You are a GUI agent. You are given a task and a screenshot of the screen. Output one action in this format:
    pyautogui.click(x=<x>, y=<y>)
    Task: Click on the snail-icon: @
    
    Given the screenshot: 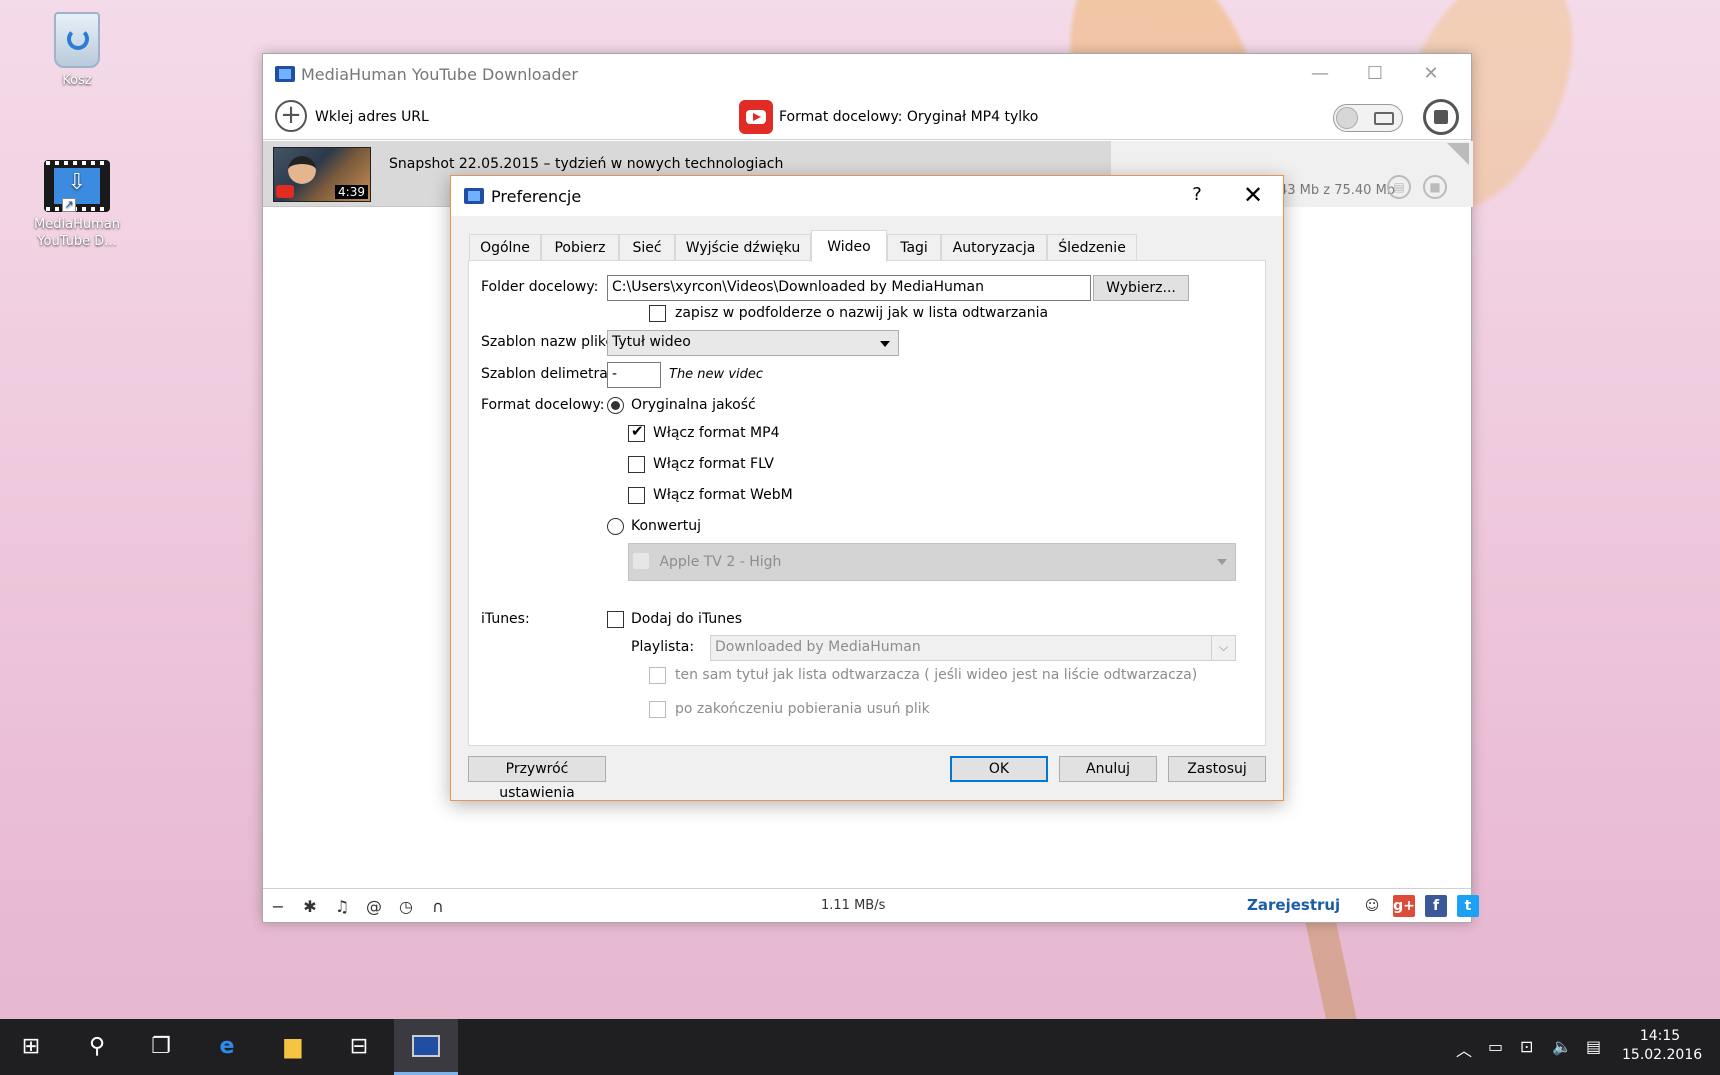 What is the action you would take?
    pyautogui.click(x=374, y=906)
    